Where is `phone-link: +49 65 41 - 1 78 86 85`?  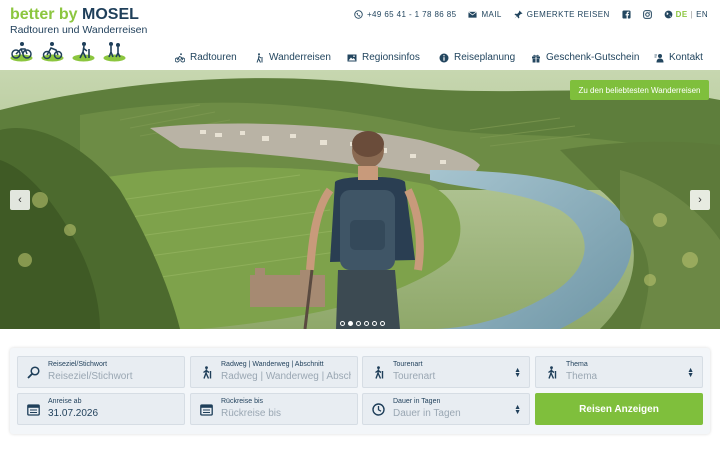
phone-link: +49 65 41 - 1 78 86 85 is located at coordinates (405, 14).